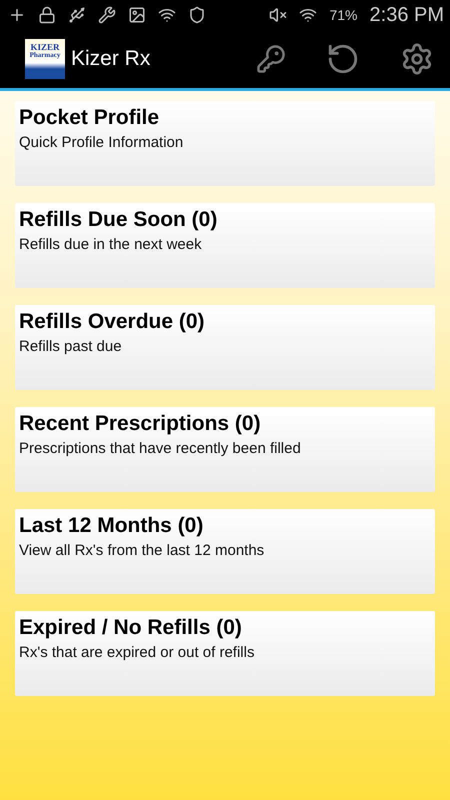 This screenshot has width=450, height=800. Describe the element at coordinates (140, 424) in the screenshot. I see `card-title: Recent Prescriptions (0)` at that location.